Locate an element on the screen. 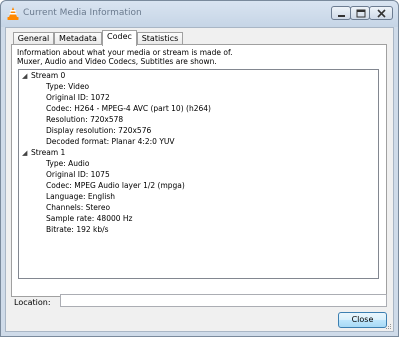  close-icon is located at coordinates (381, 13).